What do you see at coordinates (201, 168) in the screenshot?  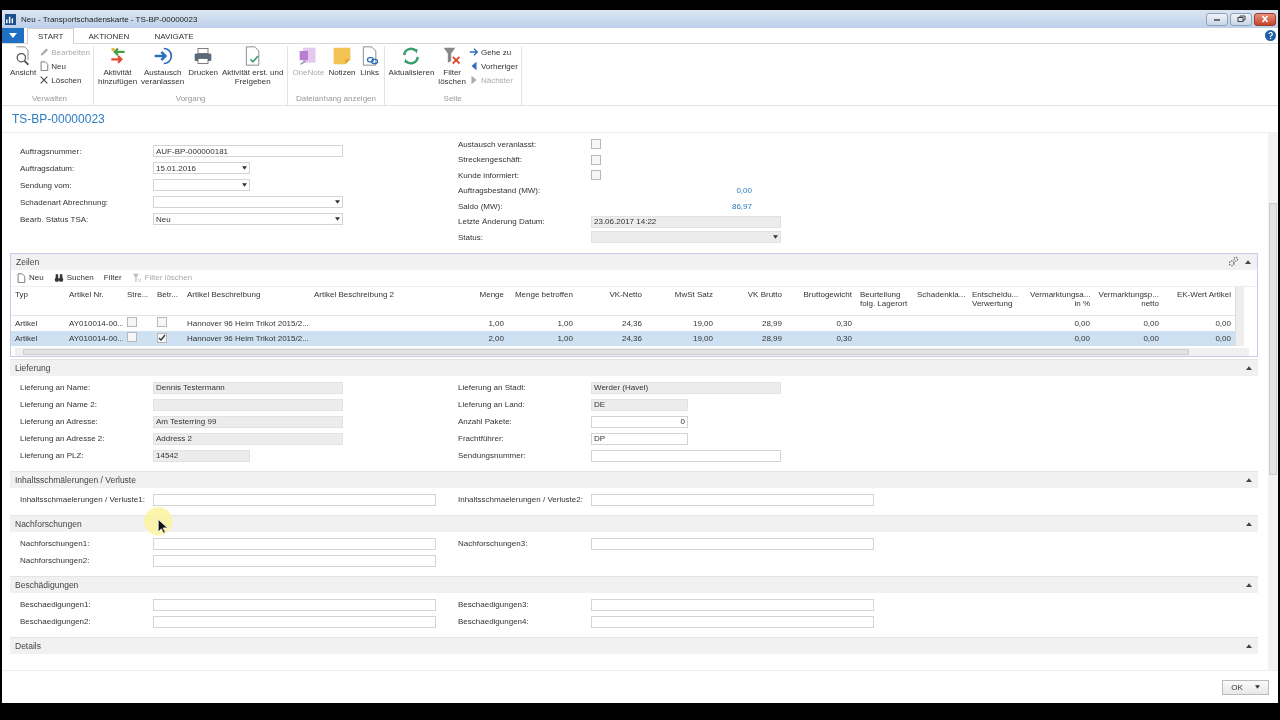 I see `input-field: 15.01.2016` at bounding box center [201, 168].